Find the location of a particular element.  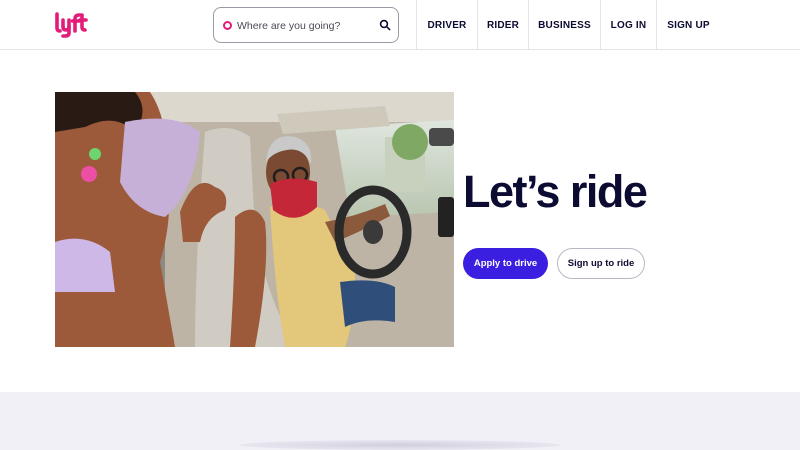

destination-search is located at coordinates (306, 25).